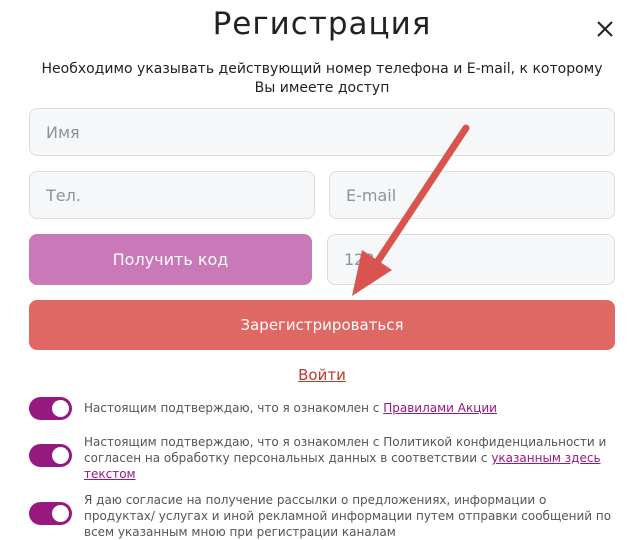 The width and height of the screenshot is (644, 540). What do you see at coordinates (172, 195) in the screenshot?
I see `phone-input` at bounding box center [172, 195].